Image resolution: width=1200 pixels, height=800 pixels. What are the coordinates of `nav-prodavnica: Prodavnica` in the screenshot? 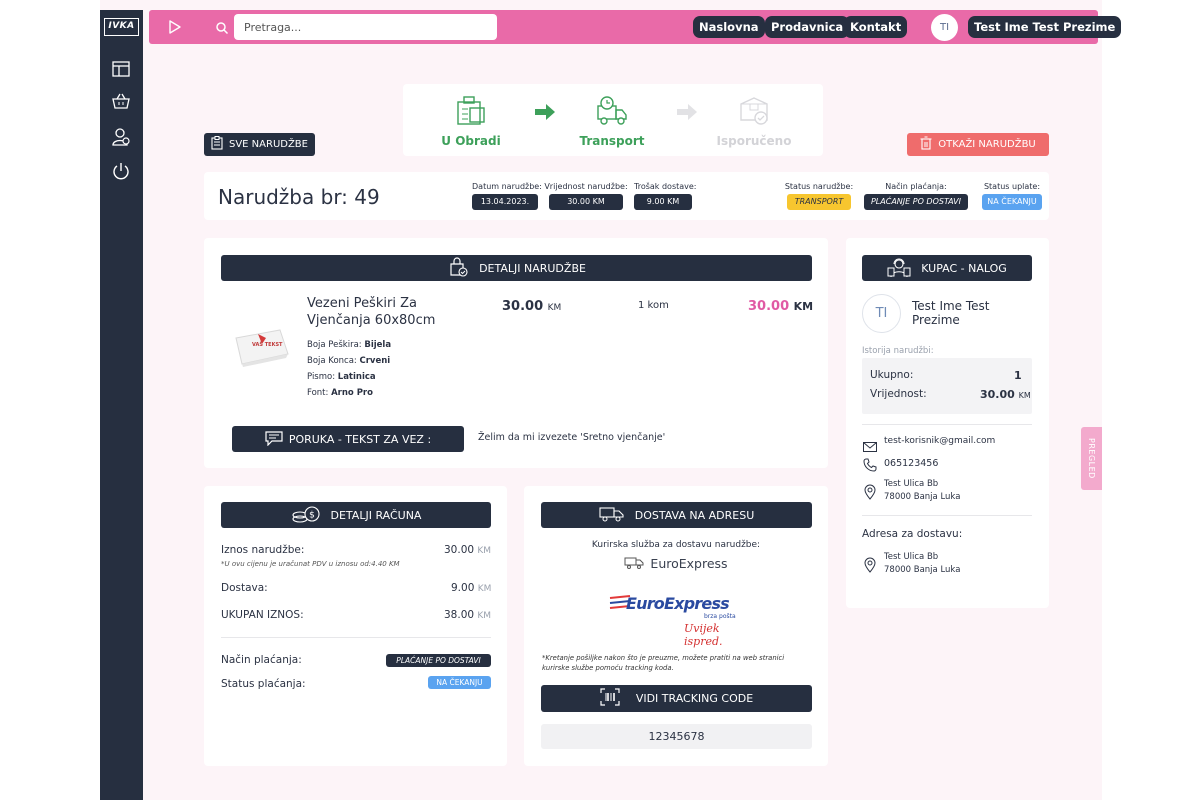 It's located at (807, 27).